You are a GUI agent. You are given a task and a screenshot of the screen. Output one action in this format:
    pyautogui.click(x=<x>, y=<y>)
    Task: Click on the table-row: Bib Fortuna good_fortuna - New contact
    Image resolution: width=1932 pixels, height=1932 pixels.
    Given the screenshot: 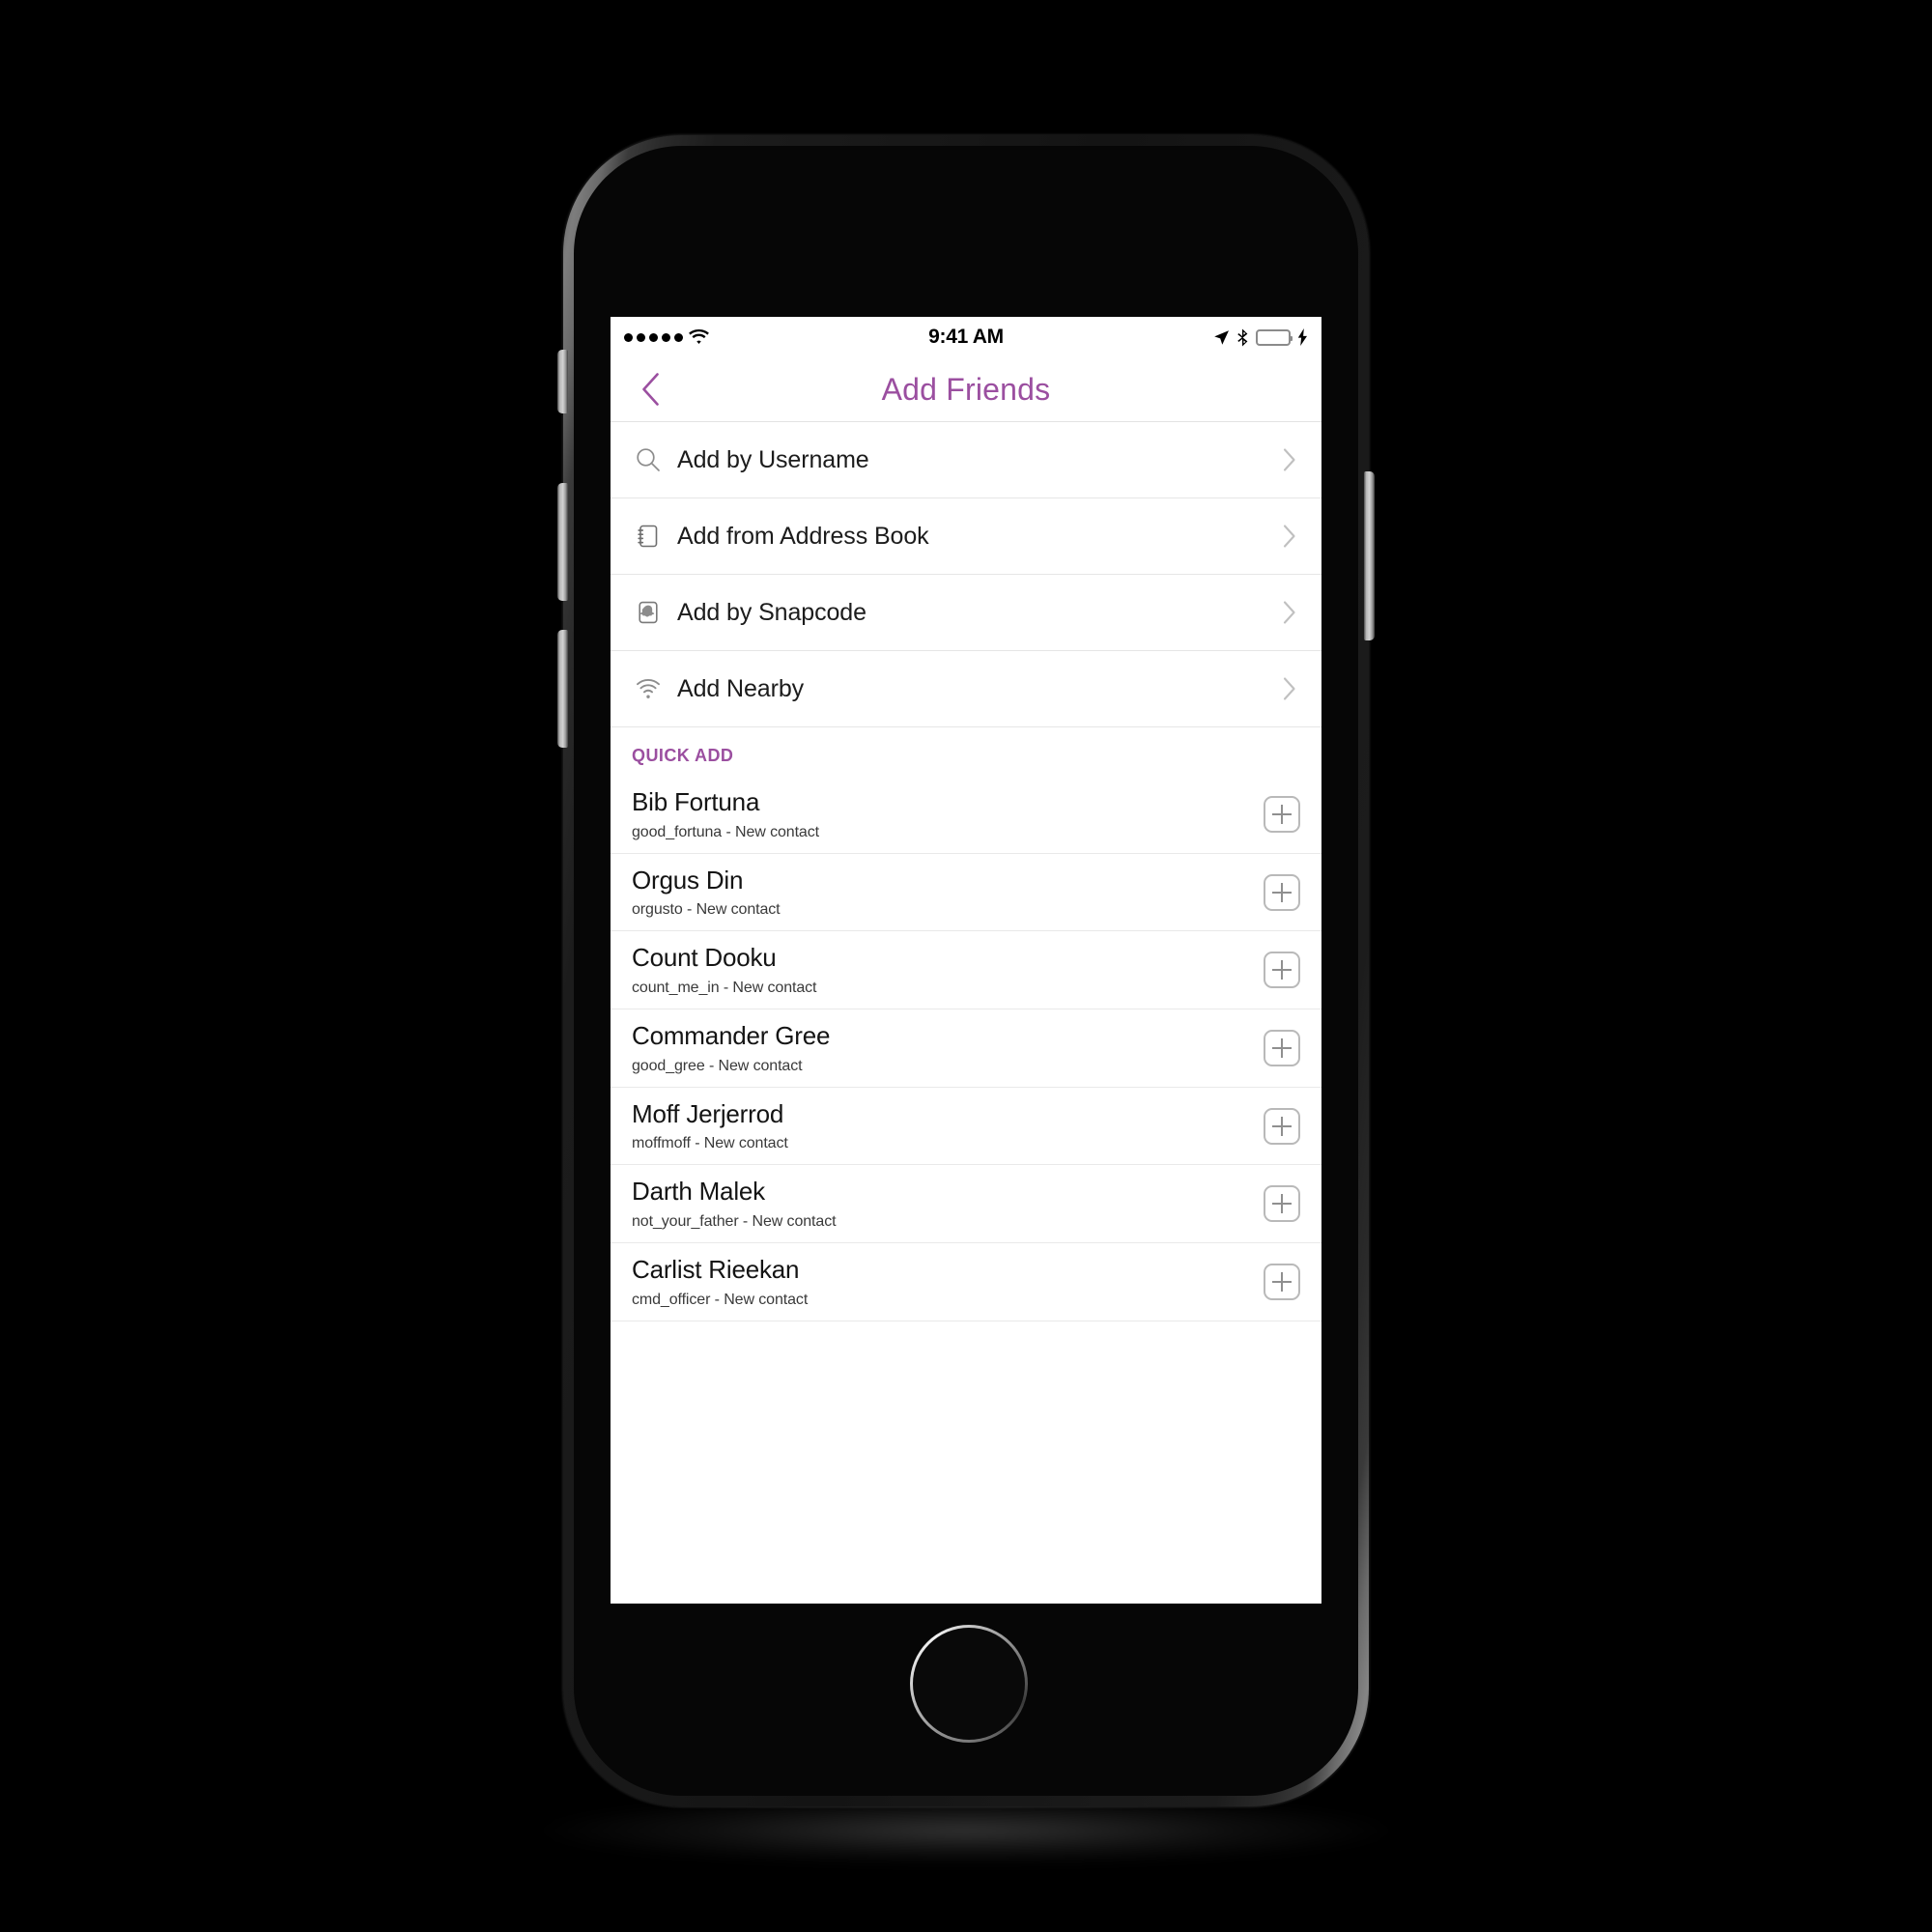 What is the action you would take?
    pyautogui.click(x=966, y=815)
    